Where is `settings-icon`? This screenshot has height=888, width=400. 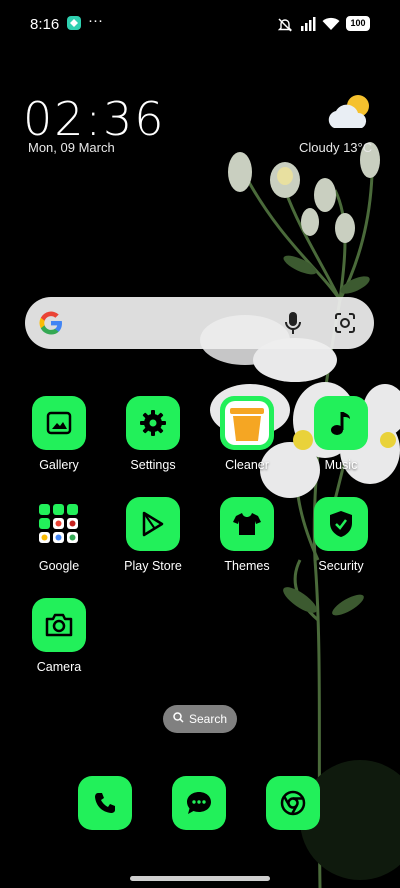
settings-icon is located at coordinates (153, 423).